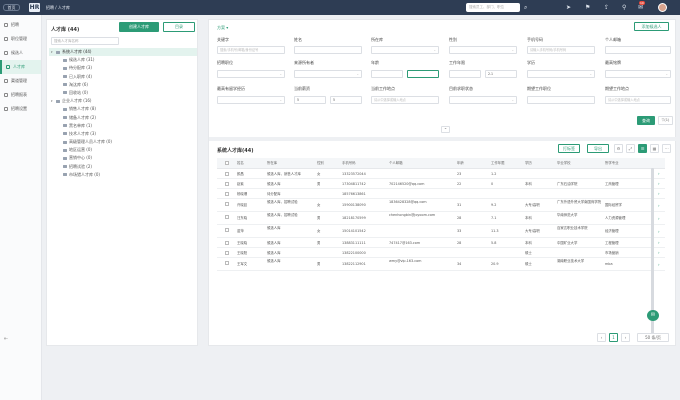 This screenshot has height=400, width=680. Describe the element at coordinates (123, 52) in the screenshot. I see `tree-node: ▾ 系统人才库 (44)` at that location.